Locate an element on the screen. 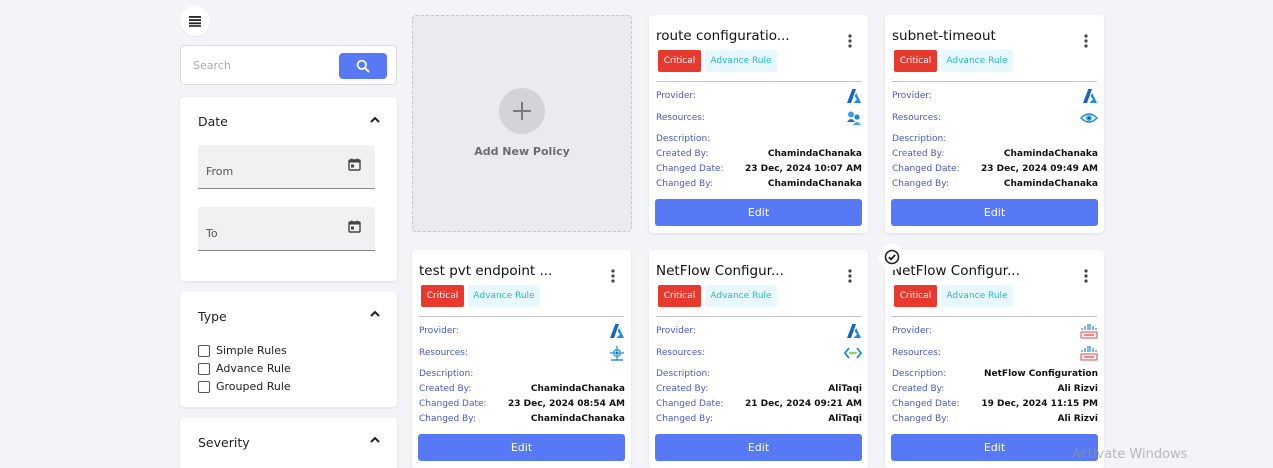  add-new-policy-card: Add New Policy is located at coordinates (522, 123).